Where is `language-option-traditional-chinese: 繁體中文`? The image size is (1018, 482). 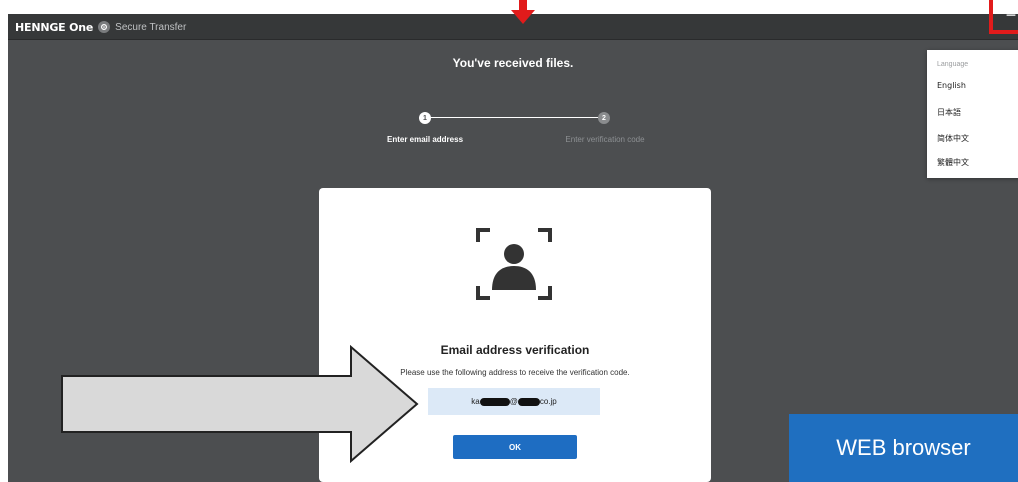 language-option-traditional-chinese: 繁體中文 is located at coordinates (953, 162).